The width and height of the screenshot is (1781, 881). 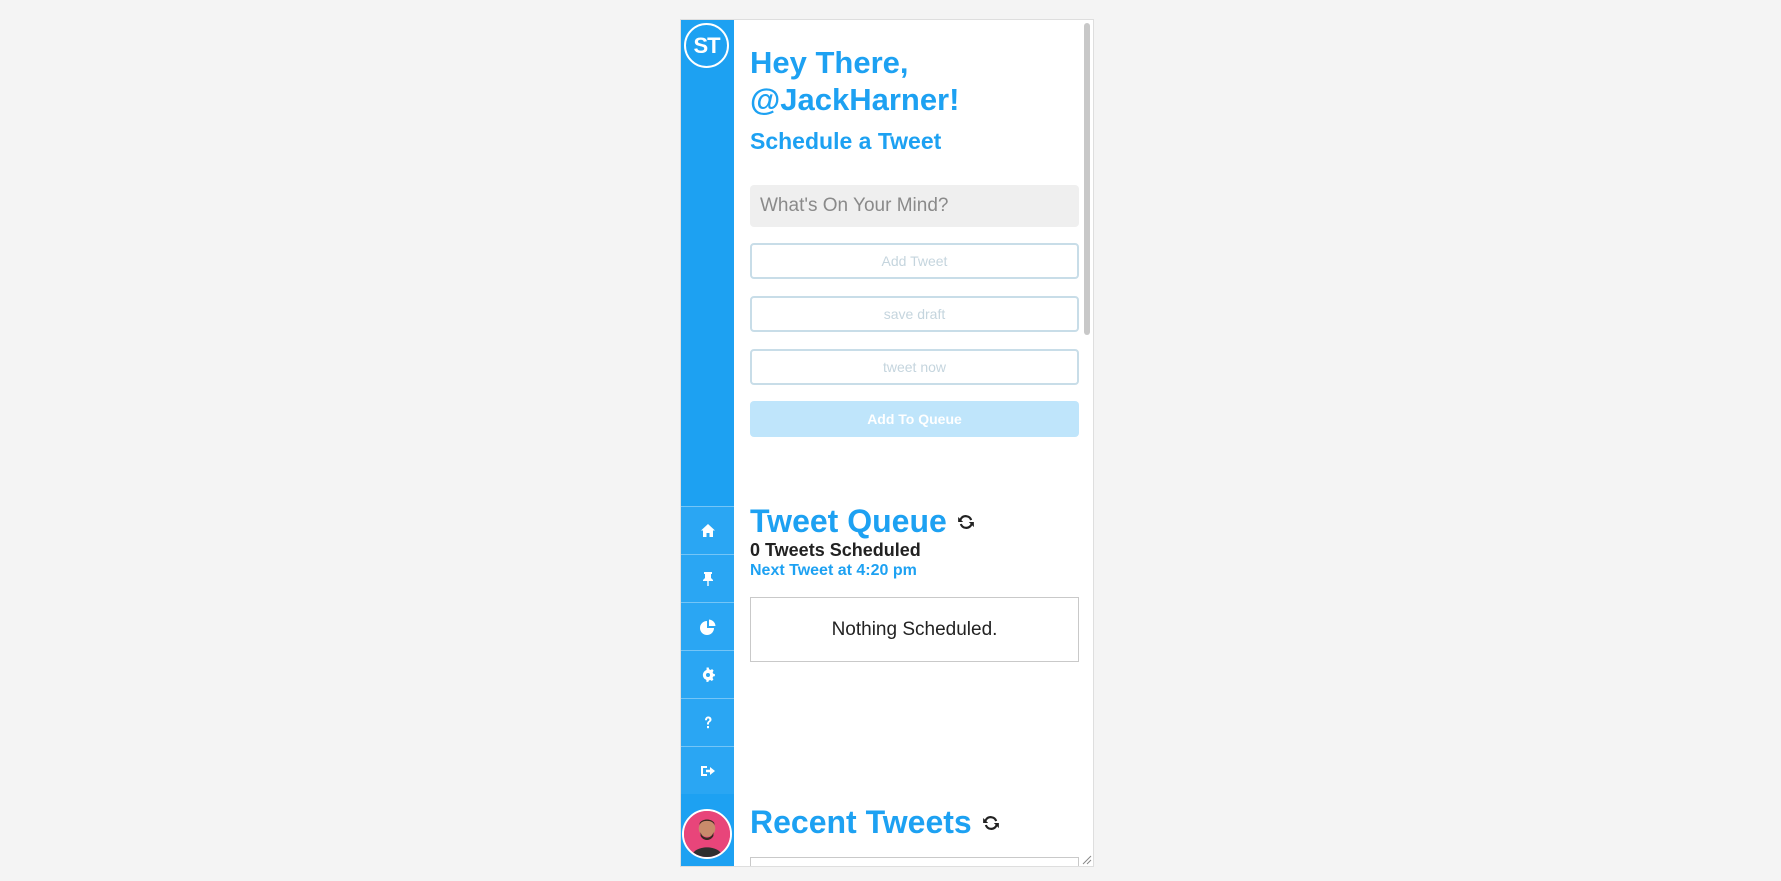 I want to click on scrollbar-thumb, so click(x=1087, y=179).